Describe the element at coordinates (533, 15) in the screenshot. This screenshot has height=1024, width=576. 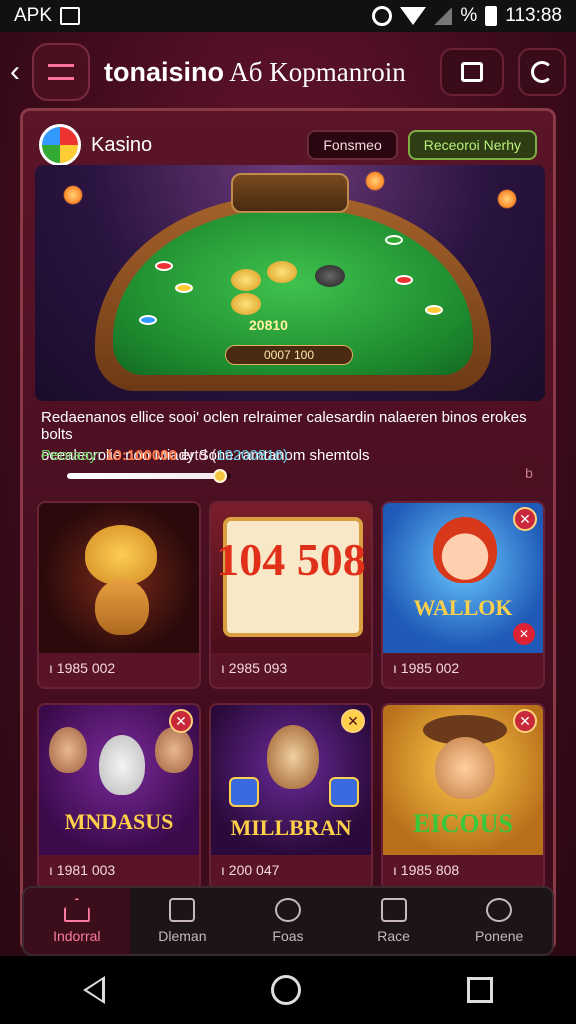
I see `clock: 113:88` at that location.